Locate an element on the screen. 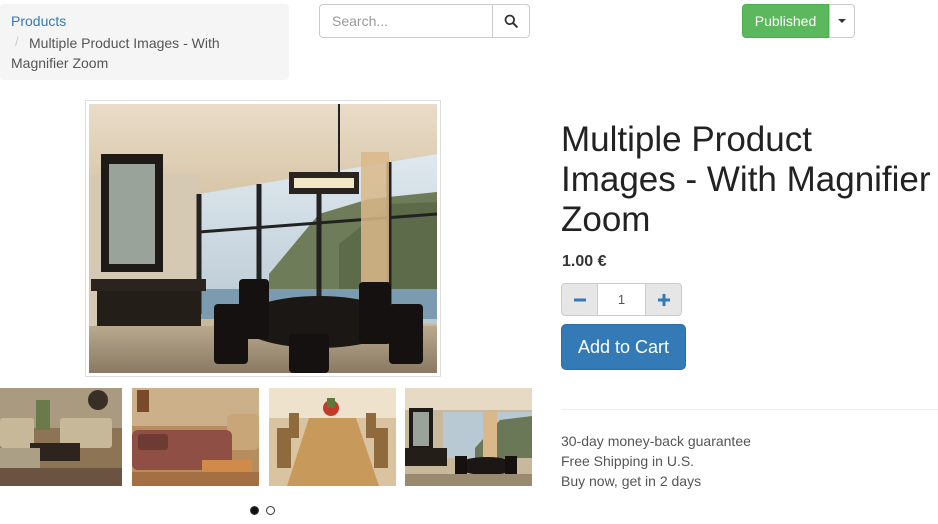 The image size is (938, 524). section-divider is located at coordinates (749, 409).